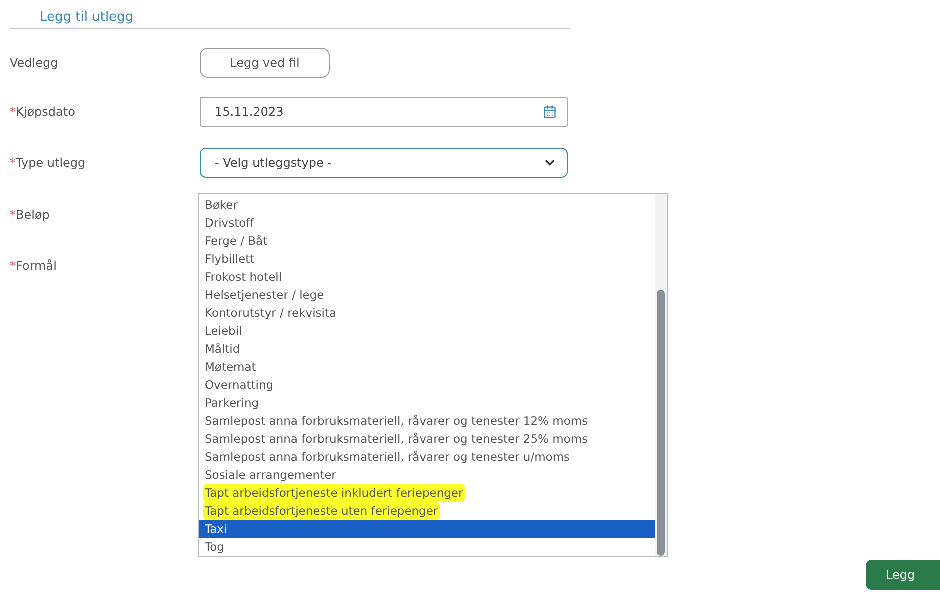  I want to click on dropdown-option: Møtemat, so click(427, 367).